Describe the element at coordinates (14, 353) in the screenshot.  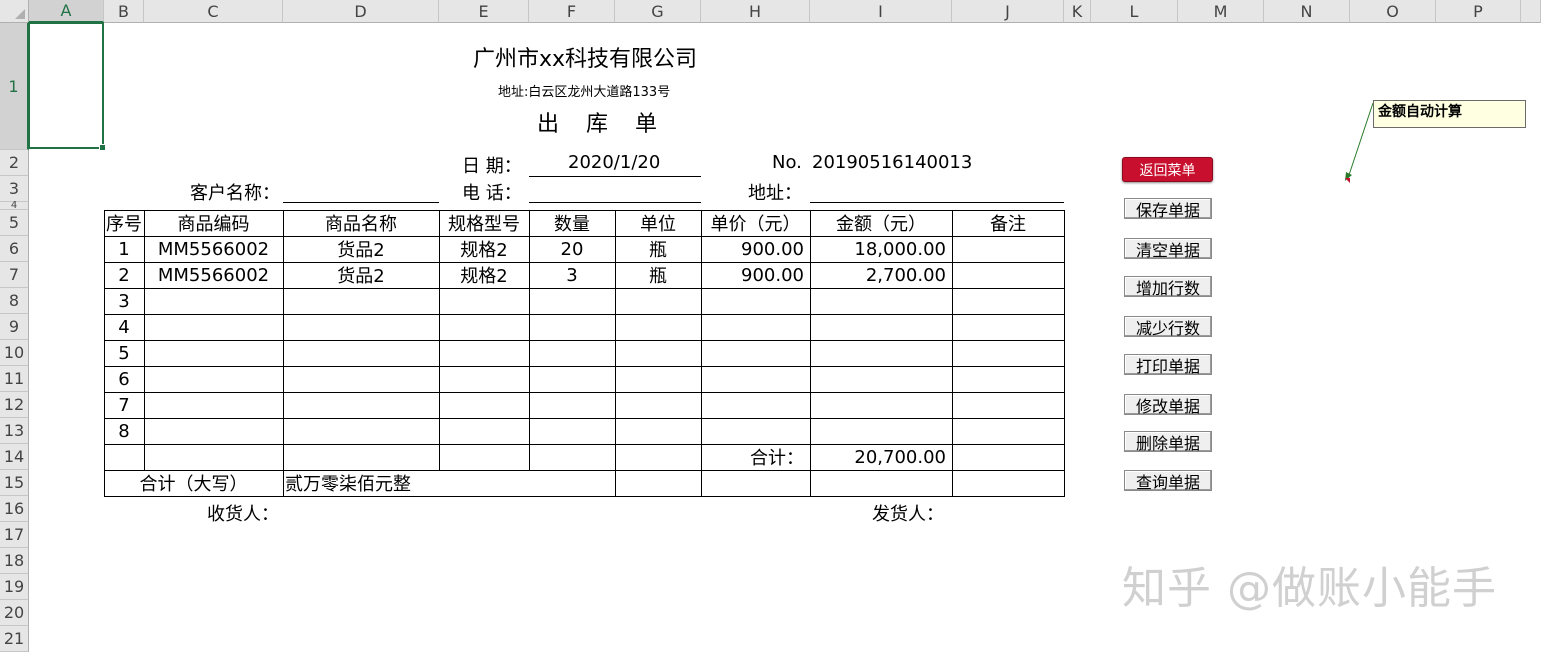
I see `row-header-10: 10` at that location.